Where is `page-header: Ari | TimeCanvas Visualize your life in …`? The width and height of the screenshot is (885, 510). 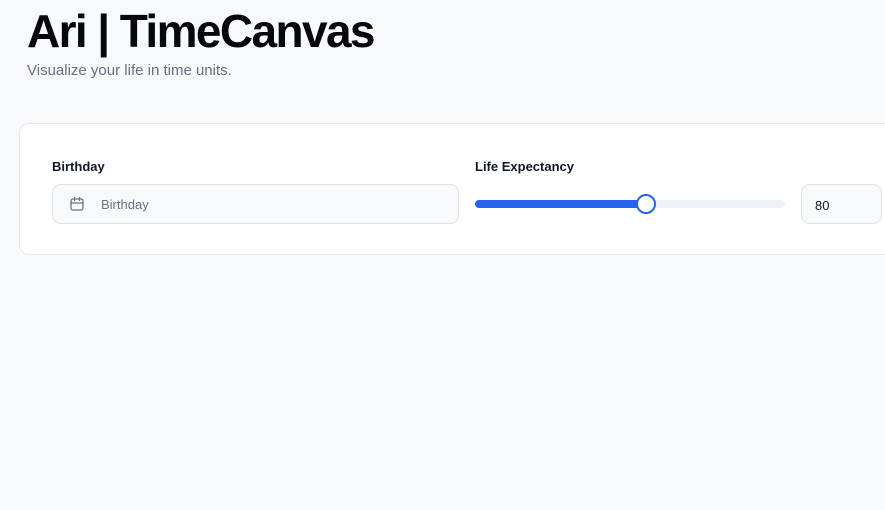
page-header: Ari | TimeCanvas Visualize your life in … is located at coordinates (201, 40).